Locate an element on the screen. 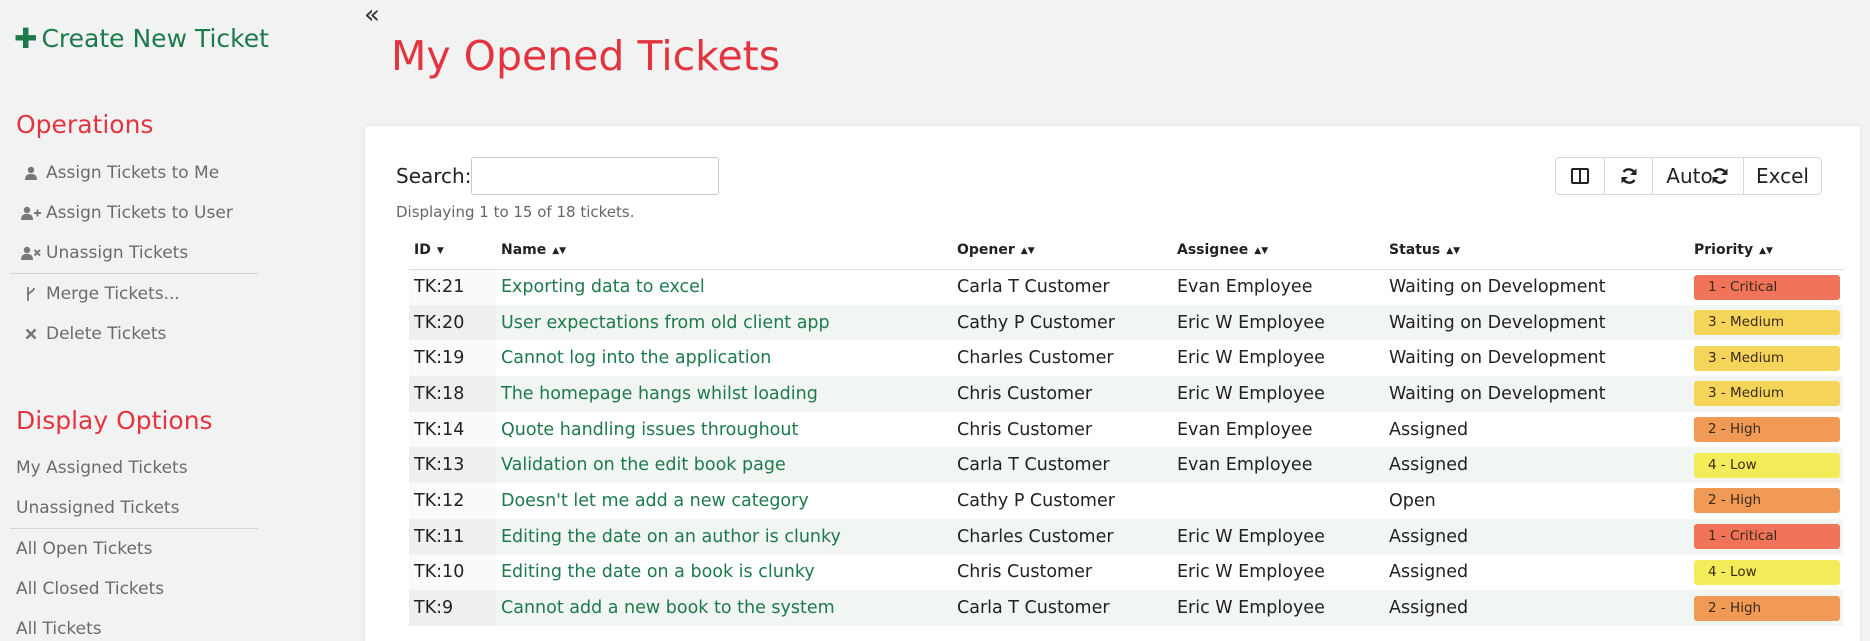  all-closed-tickets-item: All Closed Tickets is located at coordinates (134, 589).